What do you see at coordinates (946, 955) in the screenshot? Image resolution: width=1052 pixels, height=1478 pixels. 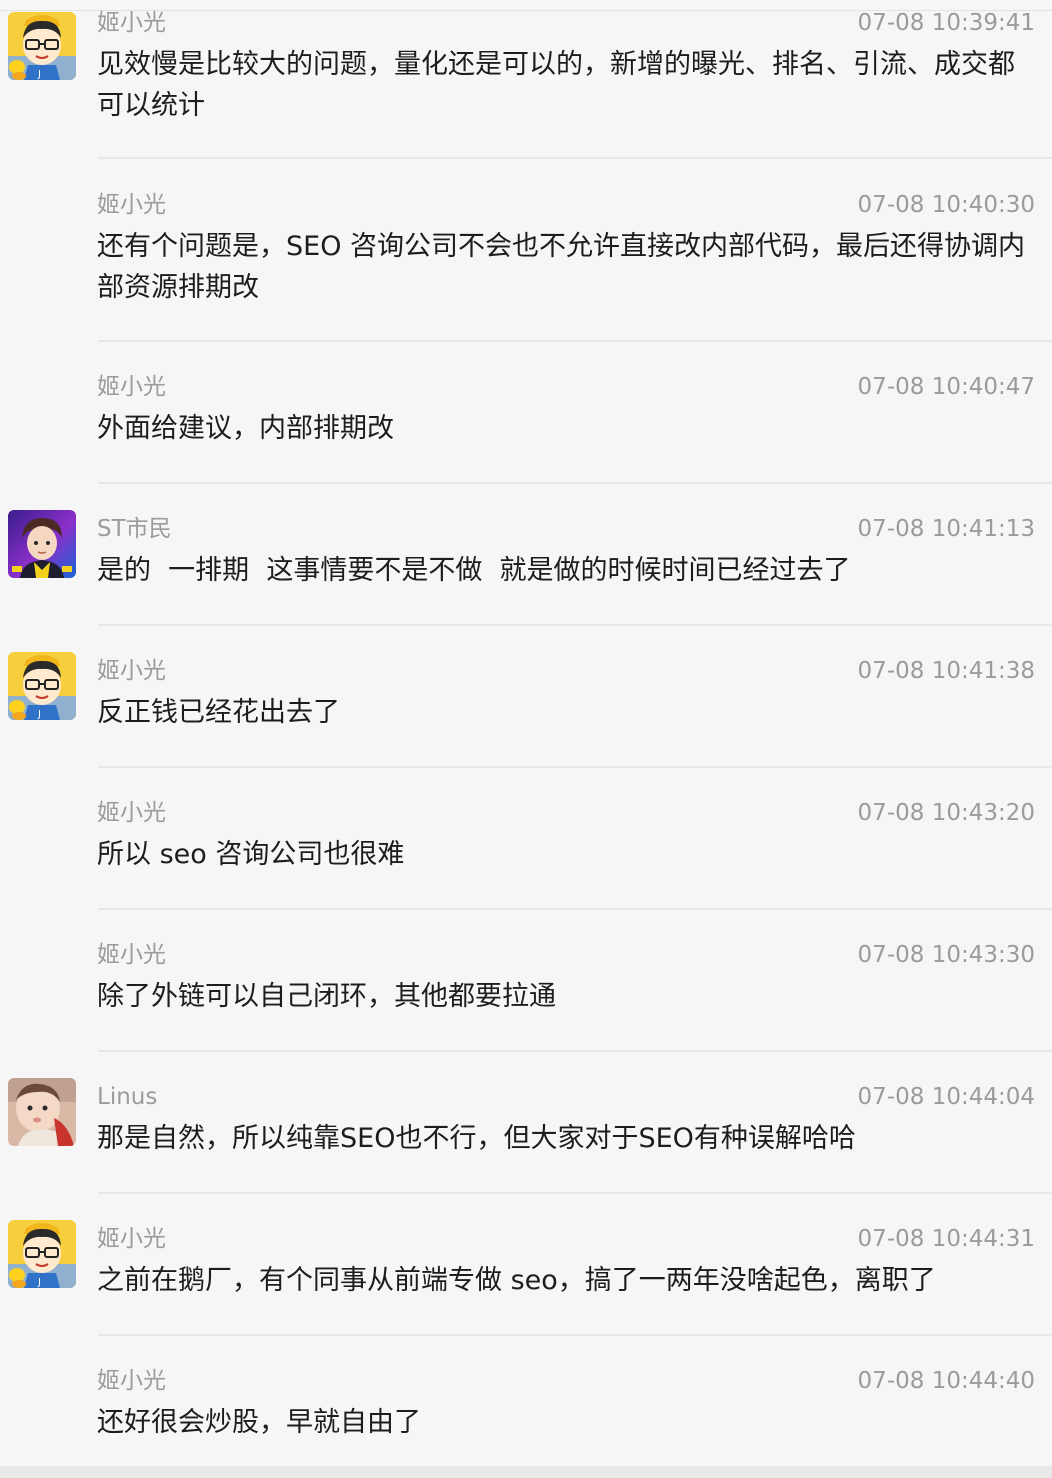 I see `message-time: 07-08 10:43:30` at bounding box center [946, 955].